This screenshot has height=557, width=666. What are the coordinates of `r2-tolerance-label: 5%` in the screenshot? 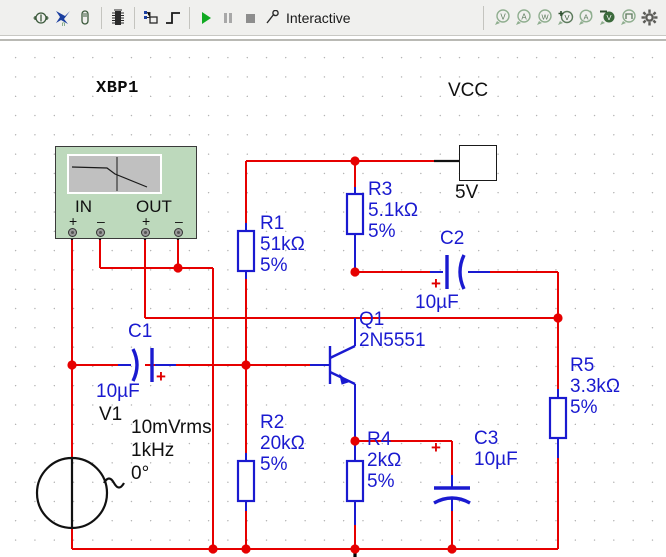 It's located at (274, 464).